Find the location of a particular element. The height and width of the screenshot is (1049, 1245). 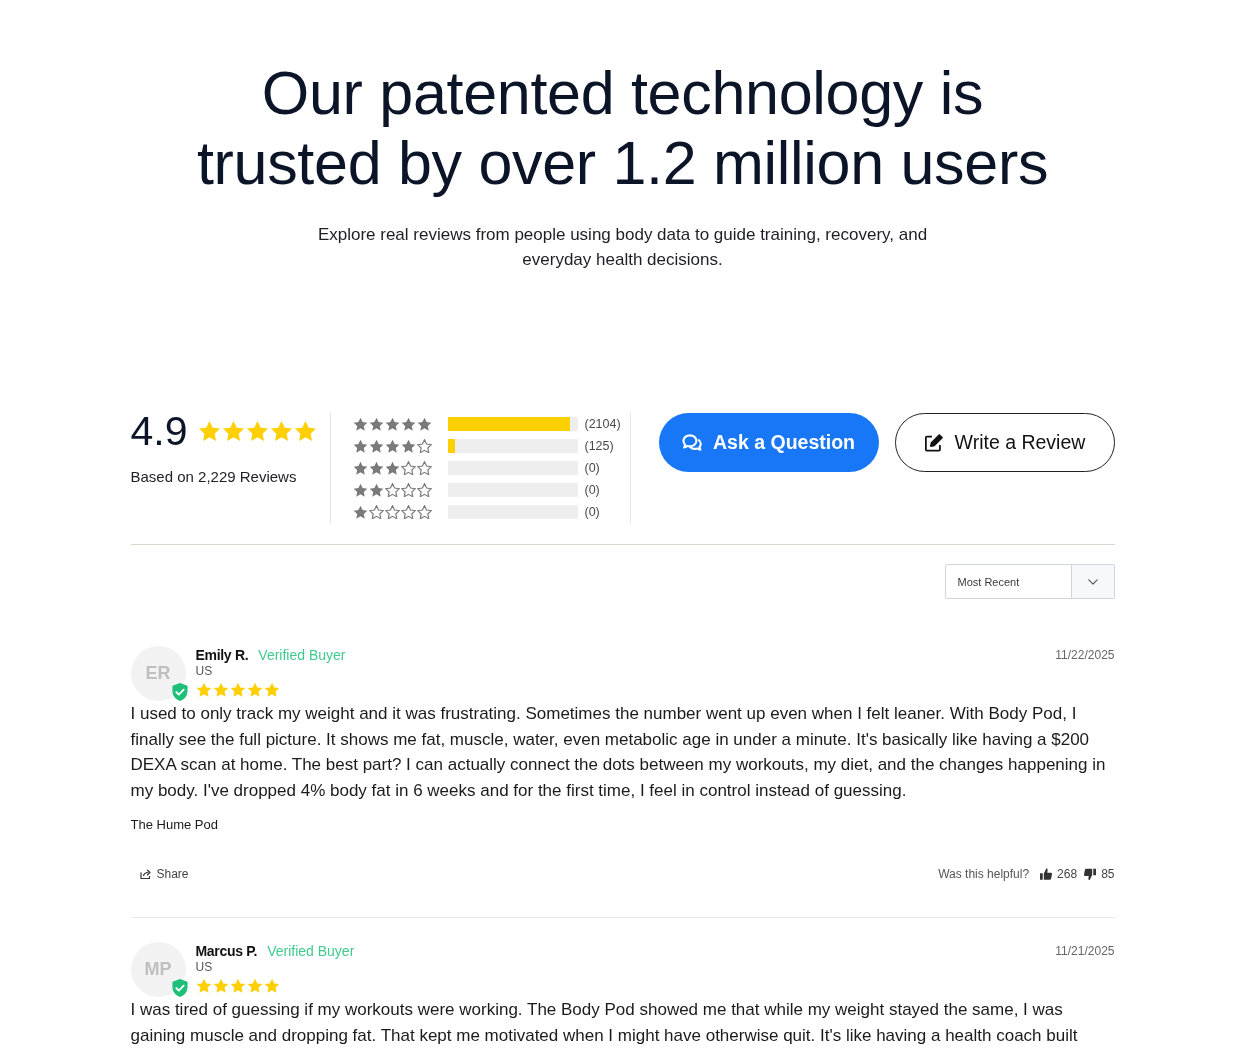

sort-dropdown: Most Recent is located at coordinates (1029, 581).